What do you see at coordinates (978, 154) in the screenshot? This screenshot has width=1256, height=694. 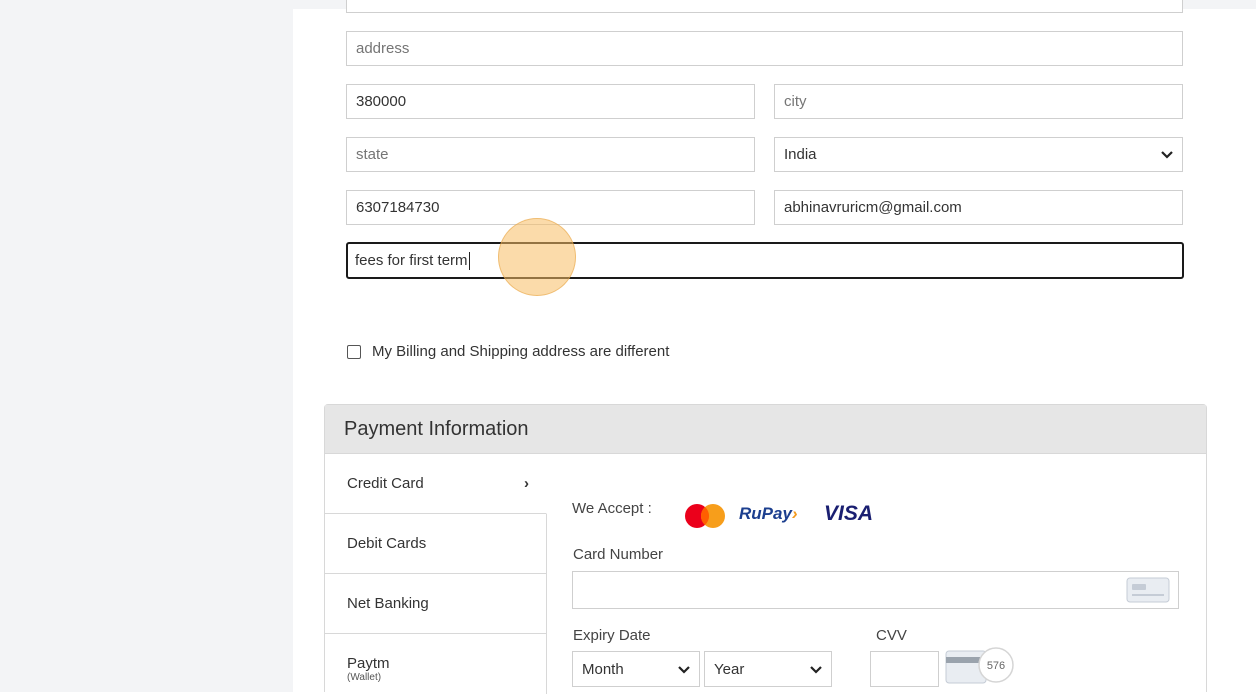 I see `country-select: India` at bounding box center [978, 154].